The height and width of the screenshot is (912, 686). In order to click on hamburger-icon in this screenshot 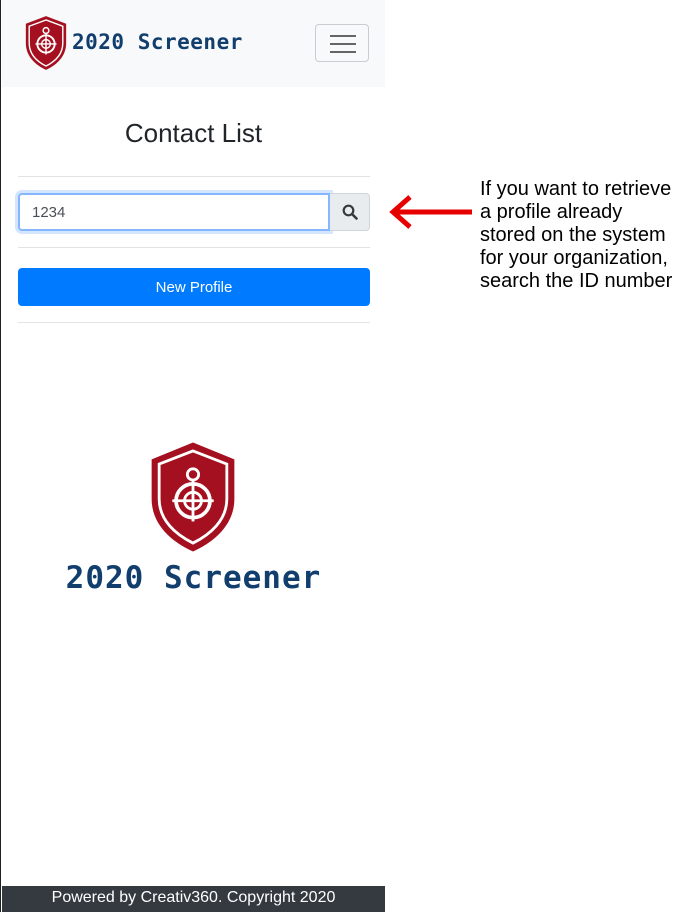, I will do `click(343, 36)`.